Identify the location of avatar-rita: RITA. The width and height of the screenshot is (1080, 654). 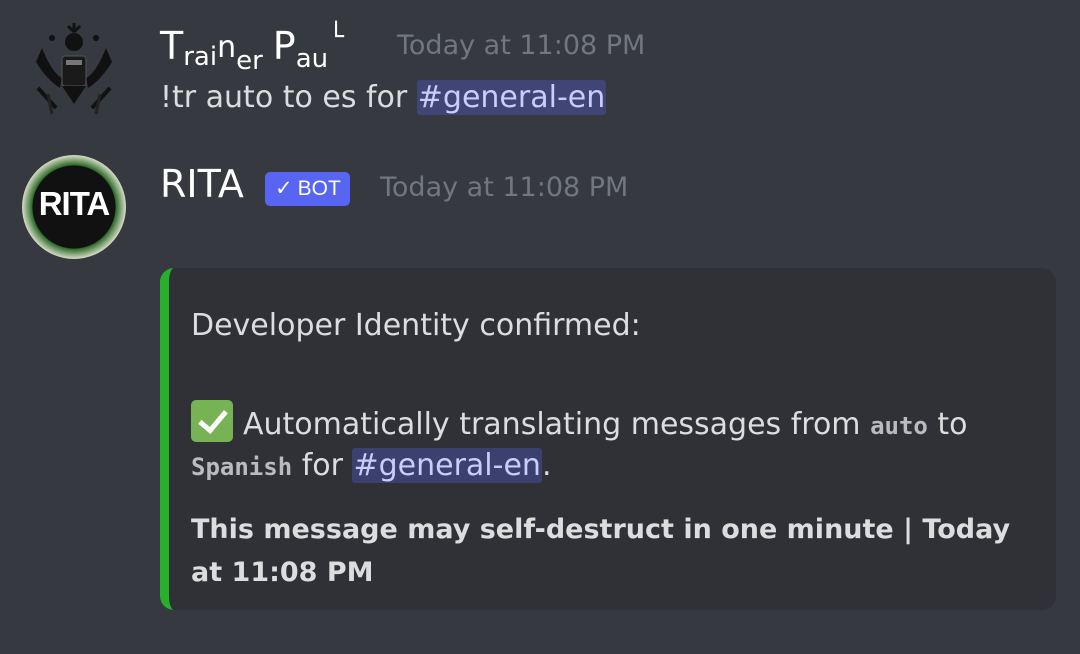
(74, 207).